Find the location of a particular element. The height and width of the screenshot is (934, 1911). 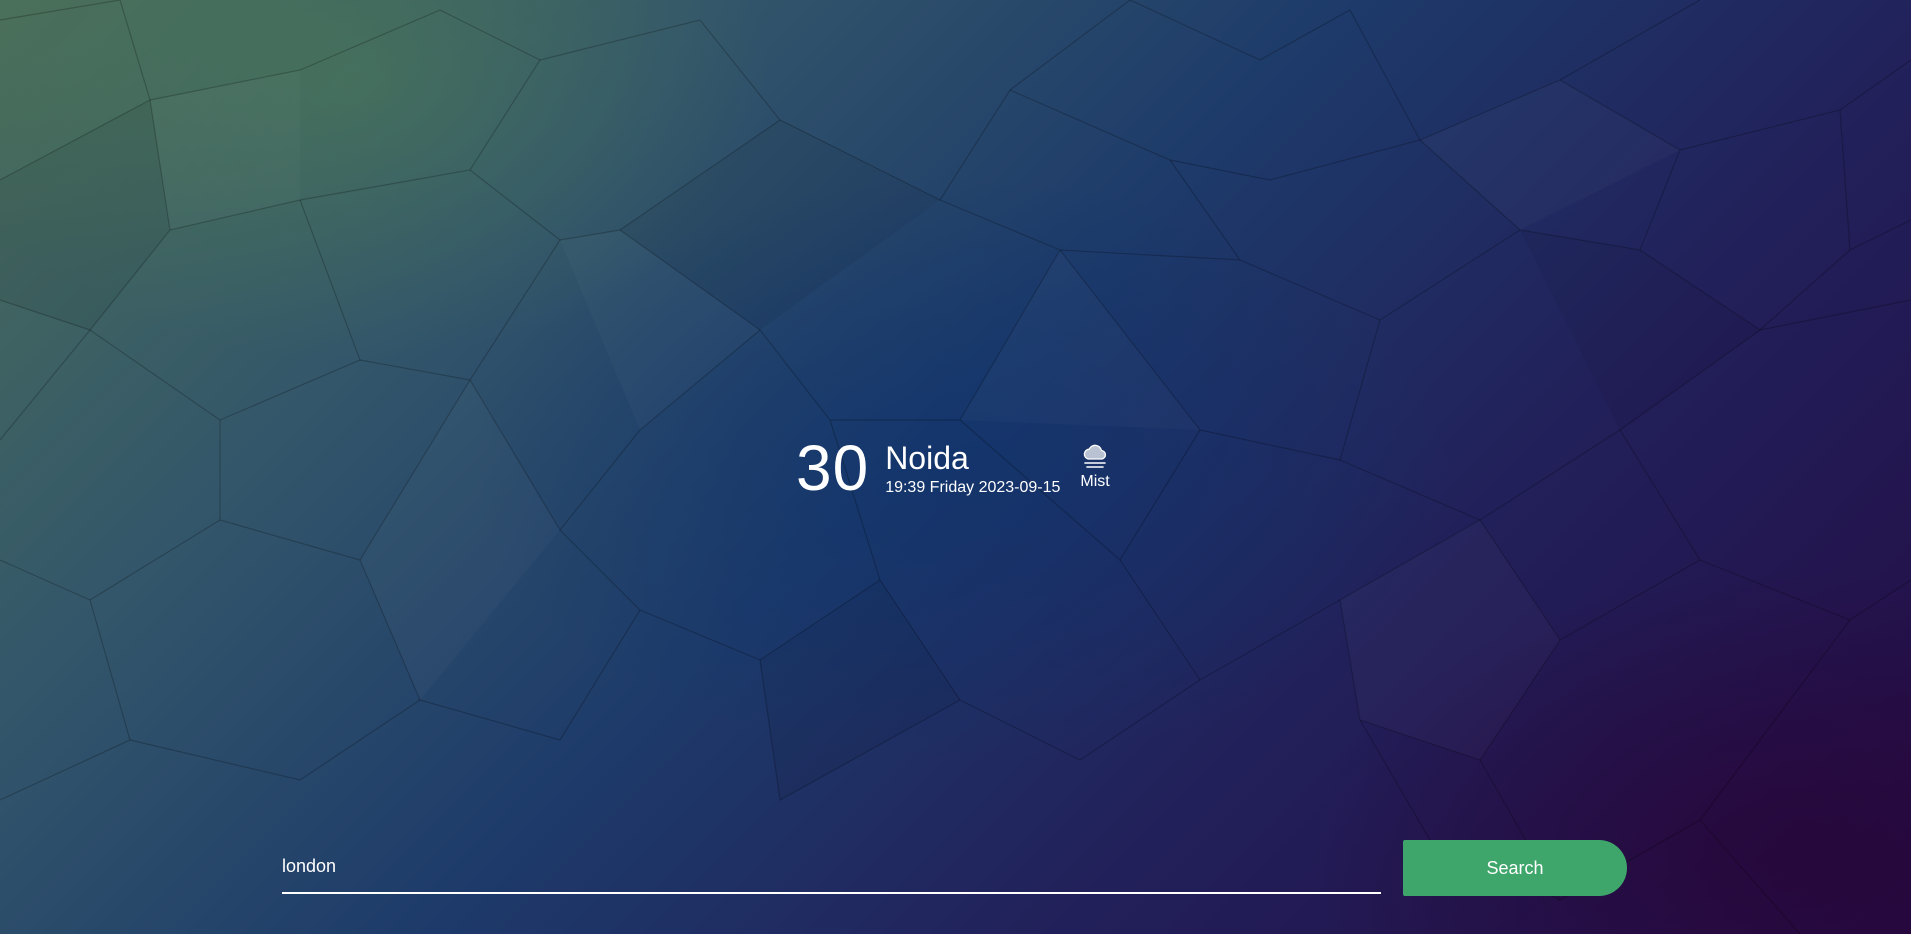

search-bar: Search is located at coordinates (954, 868).